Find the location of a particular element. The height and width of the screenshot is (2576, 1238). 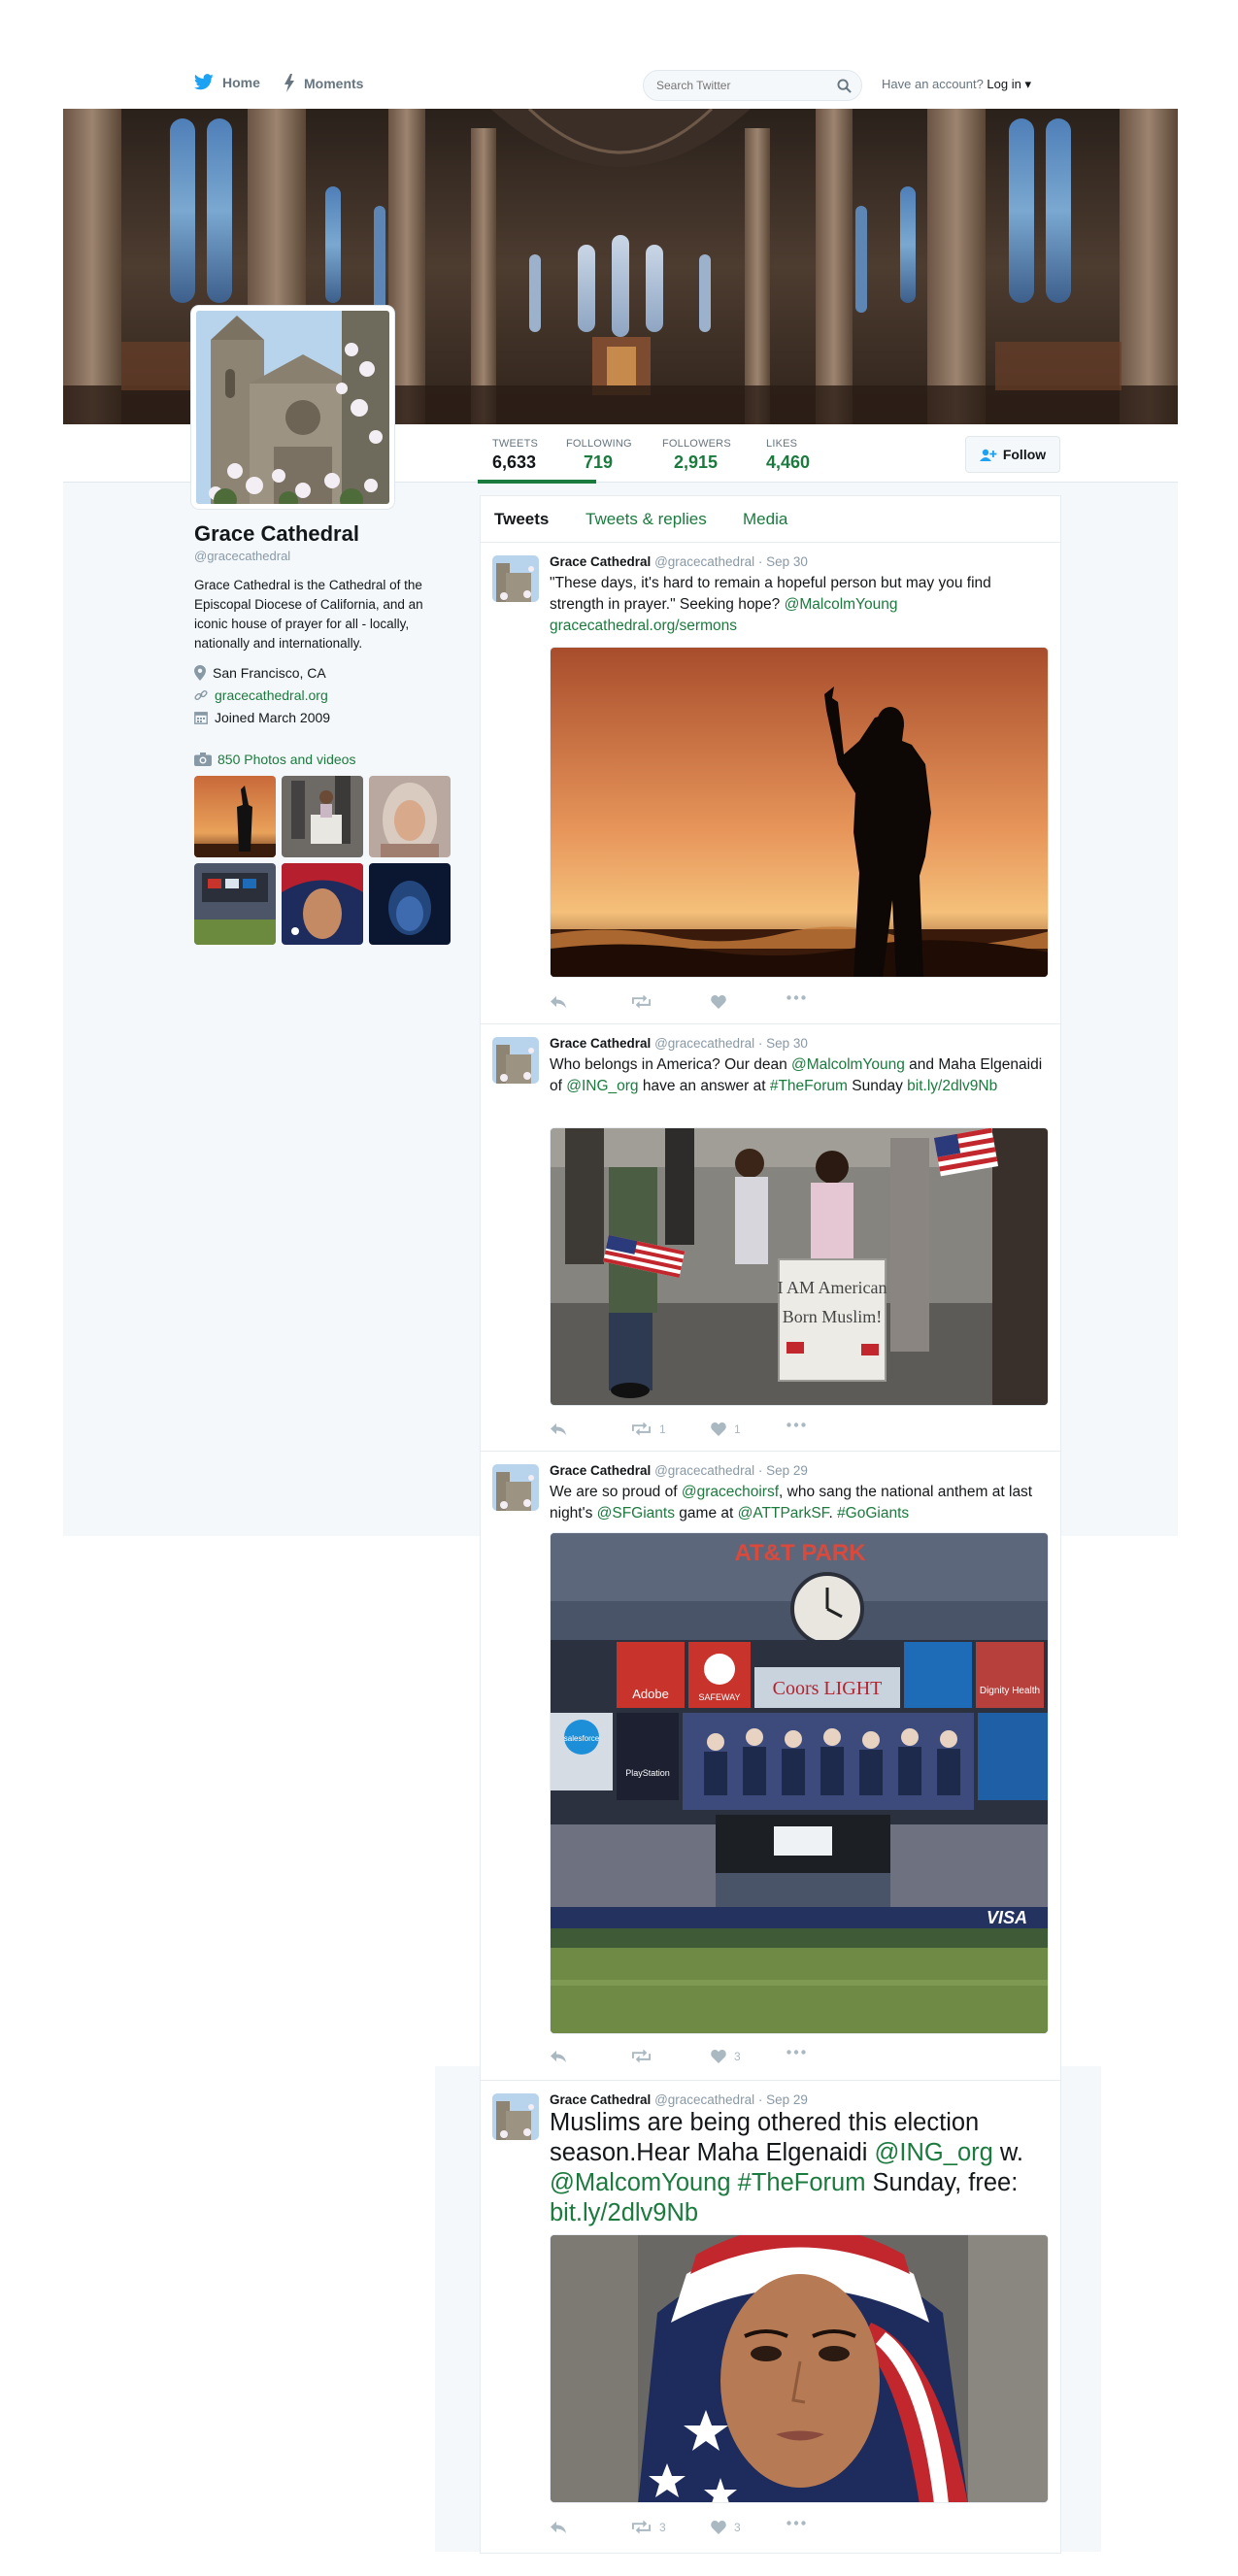

stat-likes-label: LIKES is located at coordinates (782, 444).